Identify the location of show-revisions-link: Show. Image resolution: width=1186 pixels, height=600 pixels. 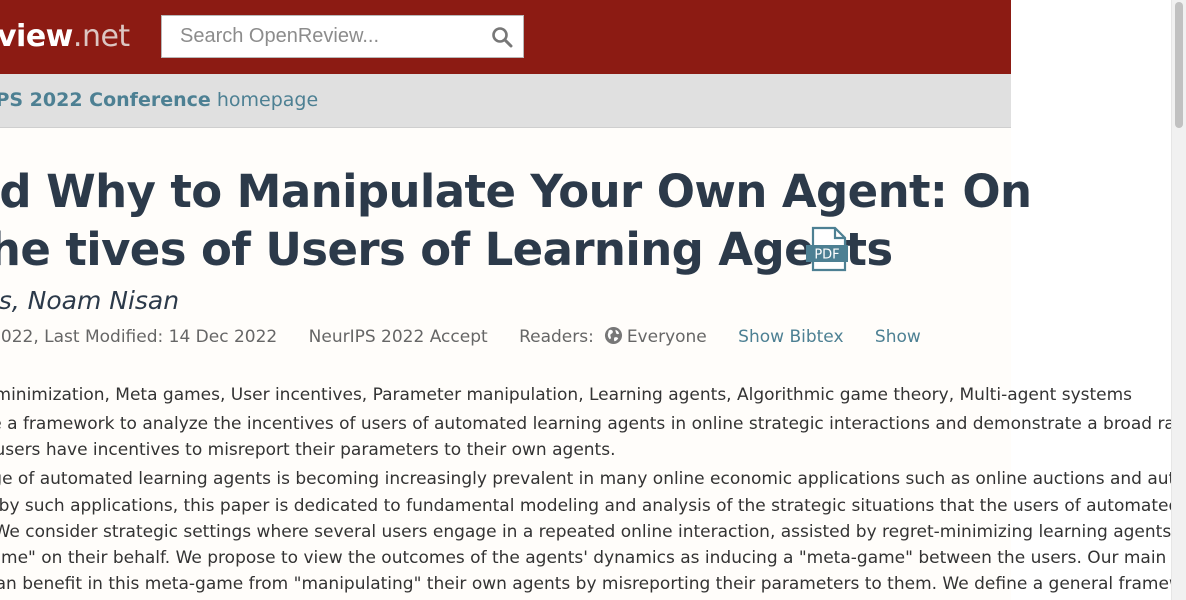
(898, 337).